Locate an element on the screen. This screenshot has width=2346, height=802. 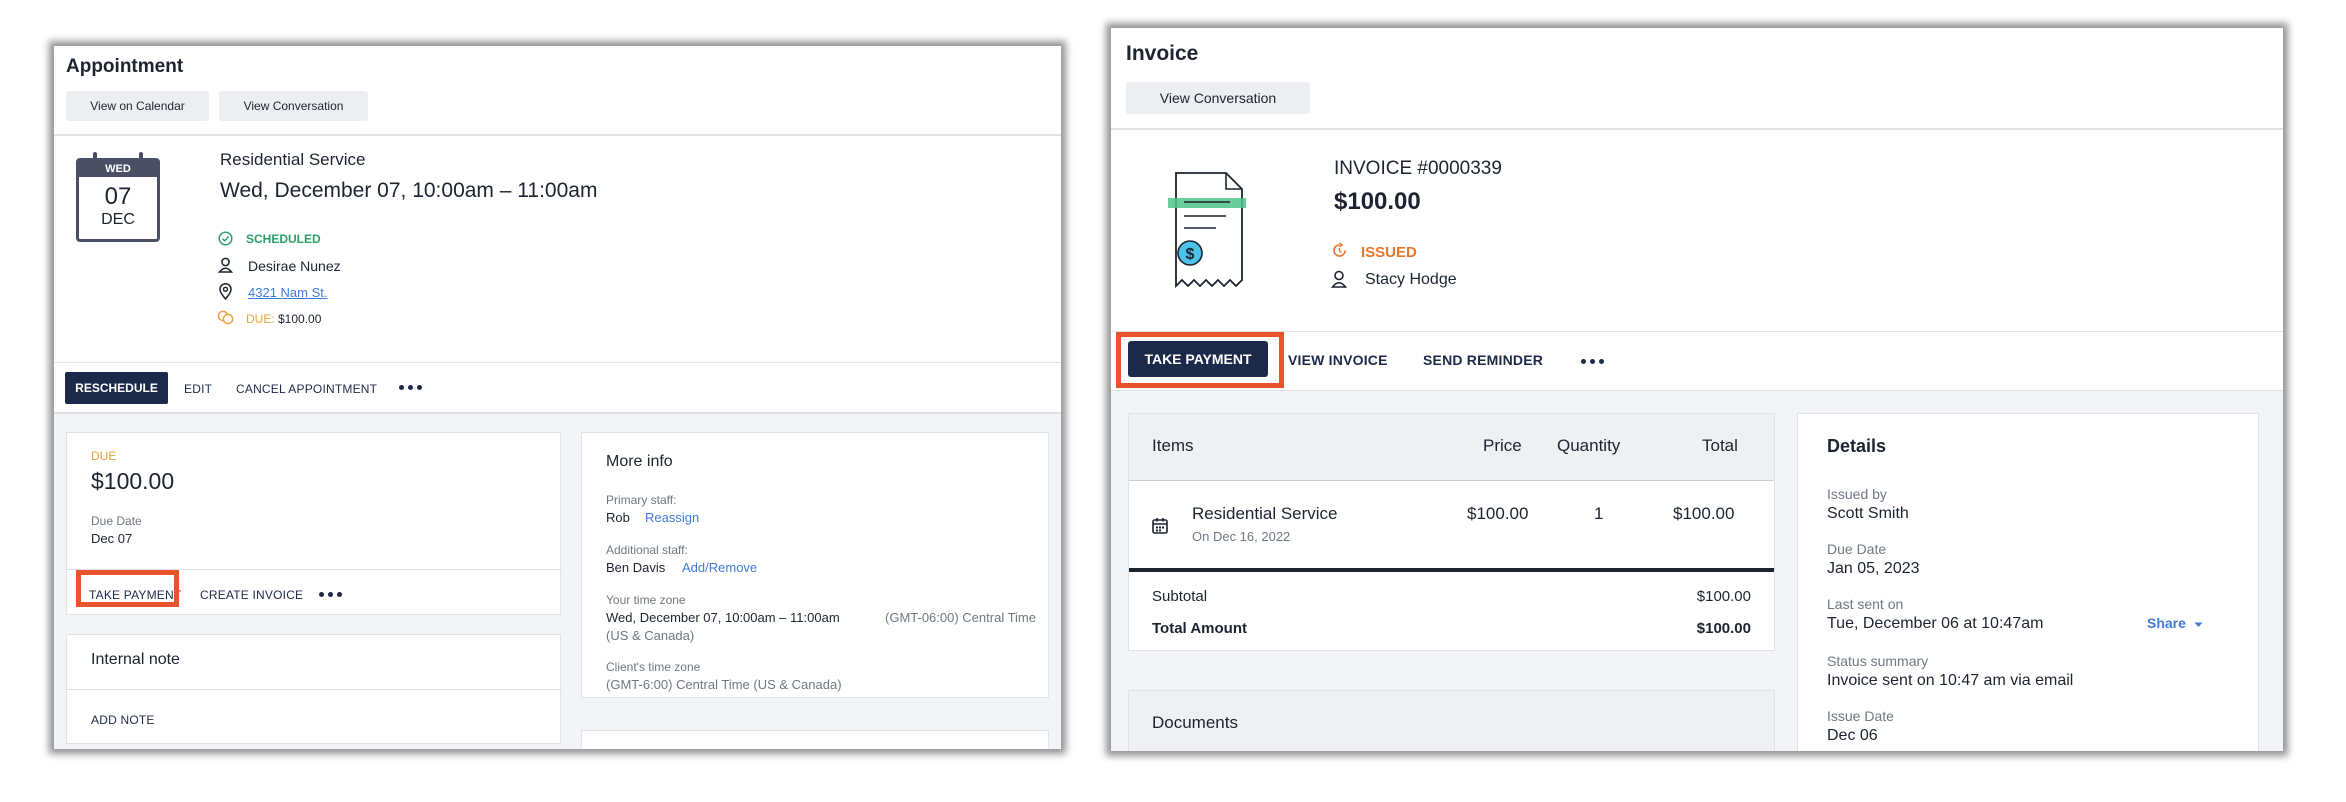
issued-status-icon is located at coordinates (1339, 250).